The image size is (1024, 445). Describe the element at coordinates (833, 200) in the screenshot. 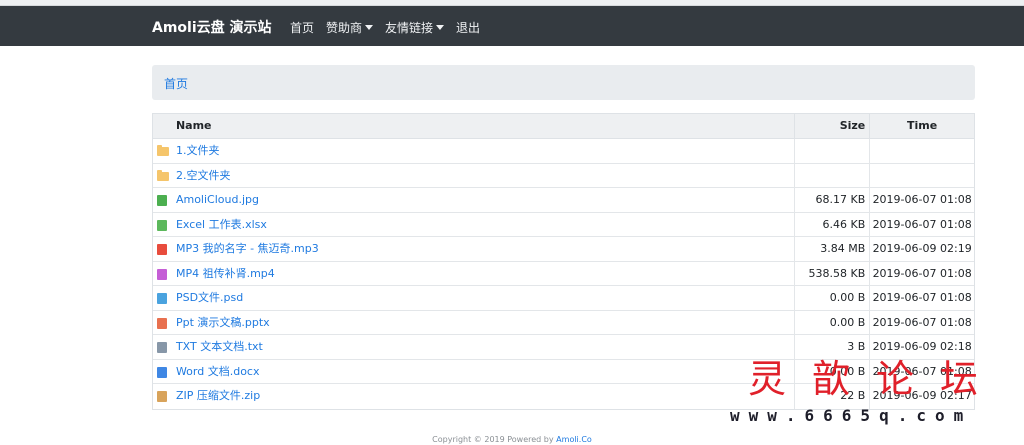

I see `row-size-cell: 68.17 KB` at that location.